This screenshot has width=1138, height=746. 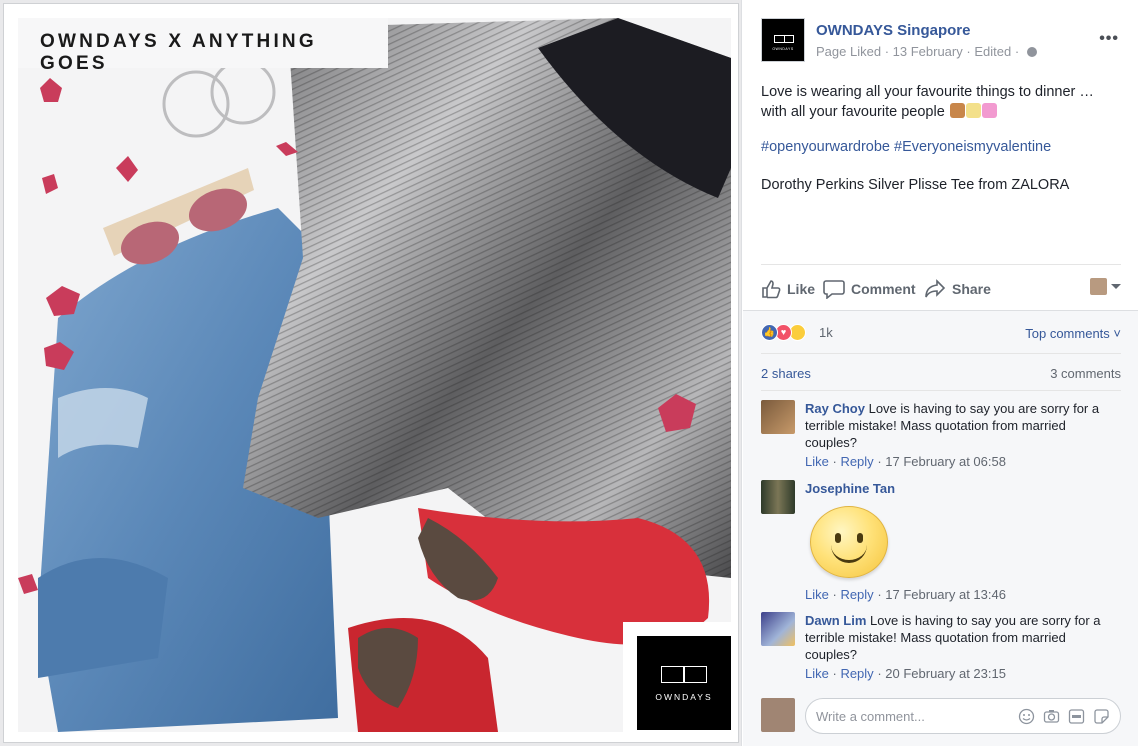 What do you see at coordinates (196, 104) in the screenshot?
I see `earring` at bounding box center [196, 104].